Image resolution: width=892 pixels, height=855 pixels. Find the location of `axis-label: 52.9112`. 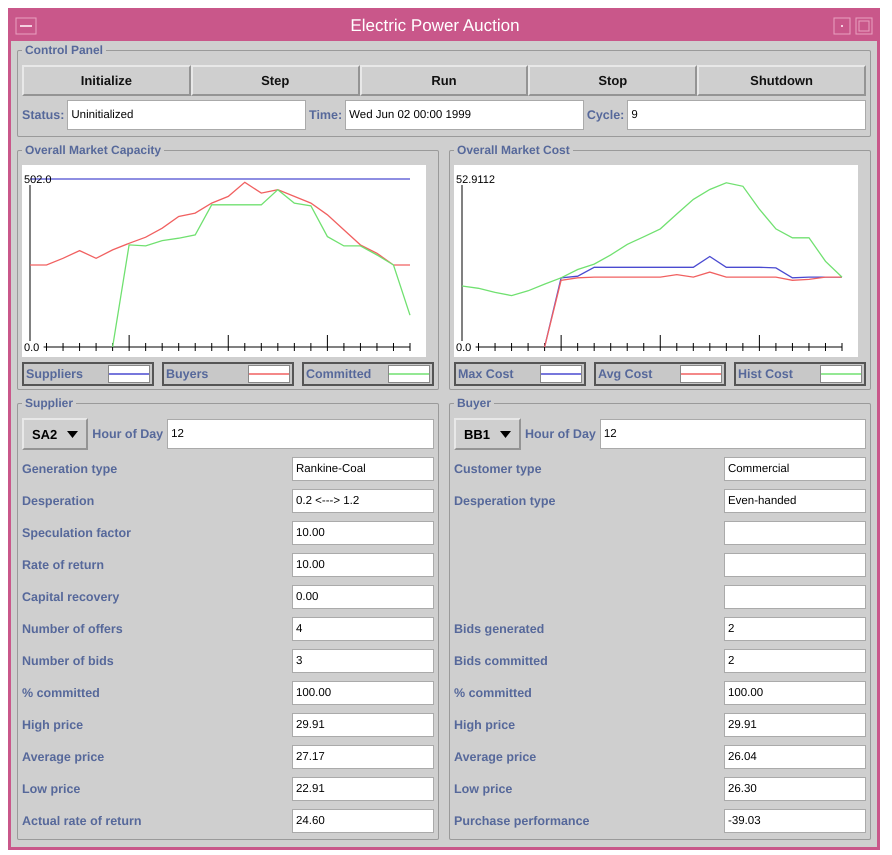

axis-label: 52.9112 is located at coordinates (475, 180).